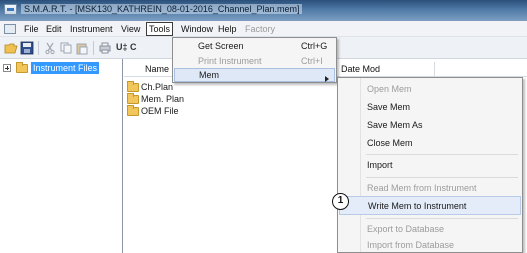 The height and width of the screenshot is (253, 527). Describe the element at coordinates (11, 48) in the screenshot. I see `open-folder-icon` at that location.